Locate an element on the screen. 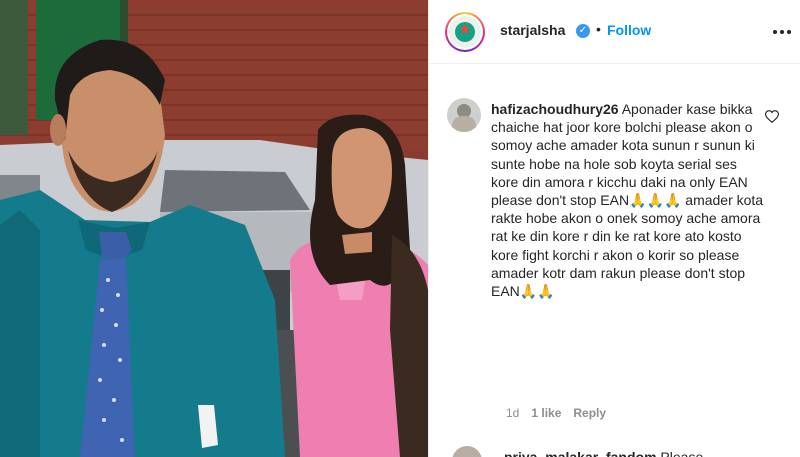  star-jalsha-logo-icon: ★ is located at coordinates (465, 32).